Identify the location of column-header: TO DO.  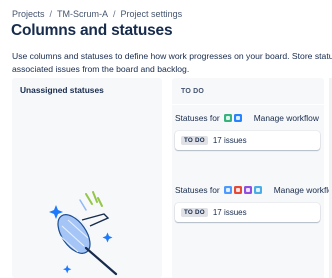
(248, 91).